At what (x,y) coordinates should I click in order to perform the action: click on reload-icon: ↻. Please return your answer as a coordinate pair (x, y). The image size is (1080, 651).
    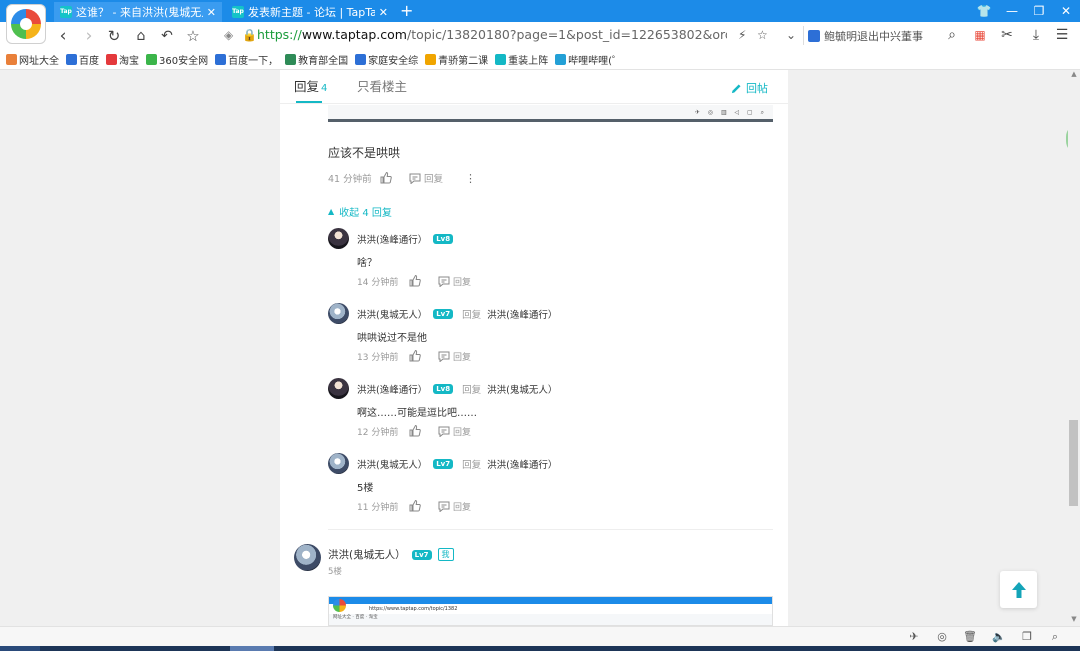
    Looking at the image, I should click on (114, 36).